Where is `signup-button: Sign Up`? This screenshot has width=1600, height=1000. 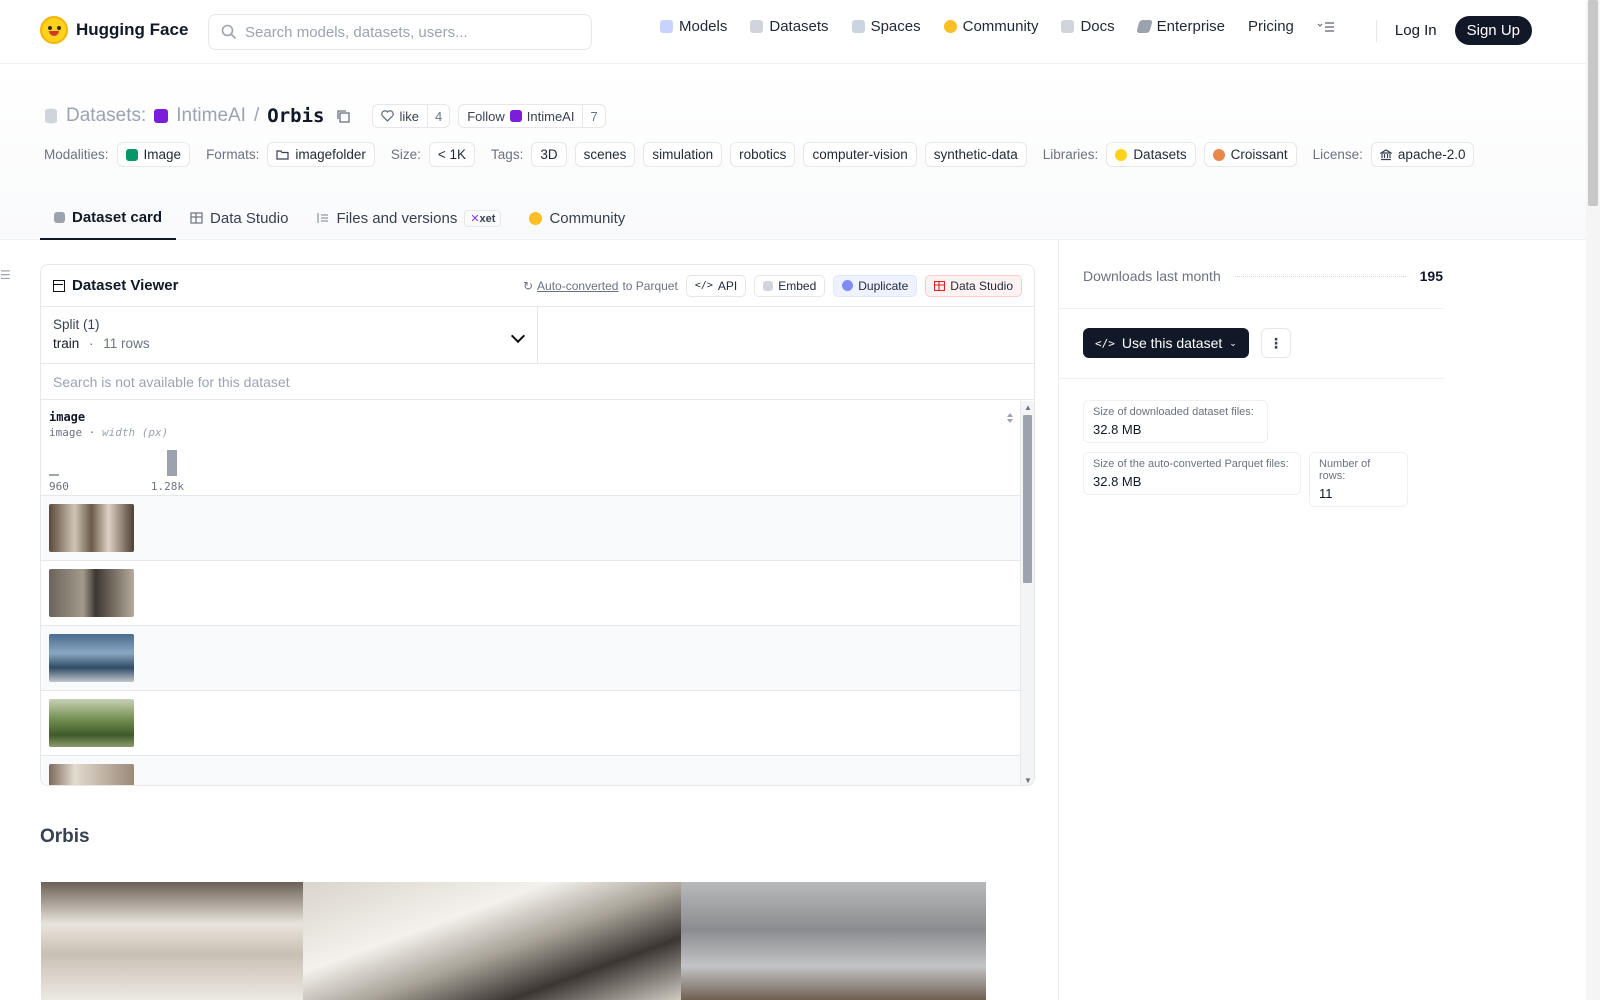 signup-button: Sign Up is located at coordinates (1493, 30).